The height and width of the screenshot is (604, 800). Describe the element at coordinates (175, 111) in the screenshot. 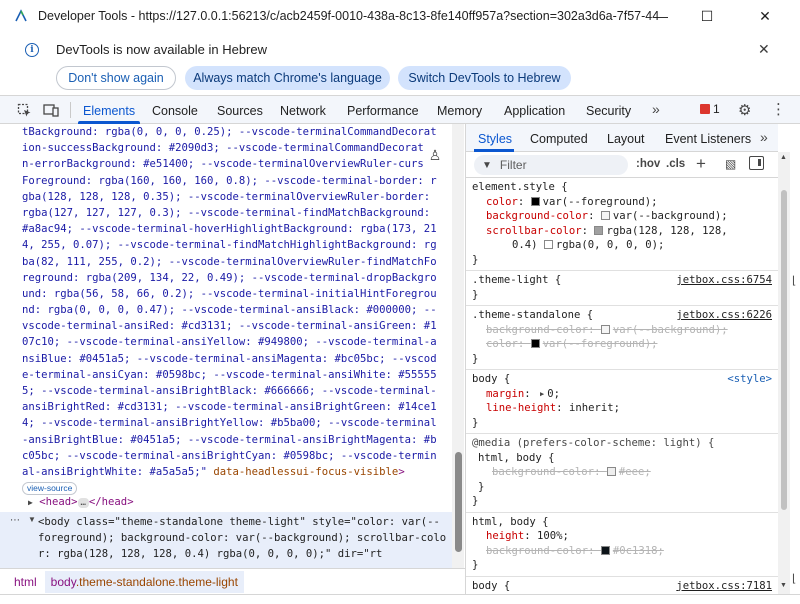

I see `tab-console: Console` at that location.